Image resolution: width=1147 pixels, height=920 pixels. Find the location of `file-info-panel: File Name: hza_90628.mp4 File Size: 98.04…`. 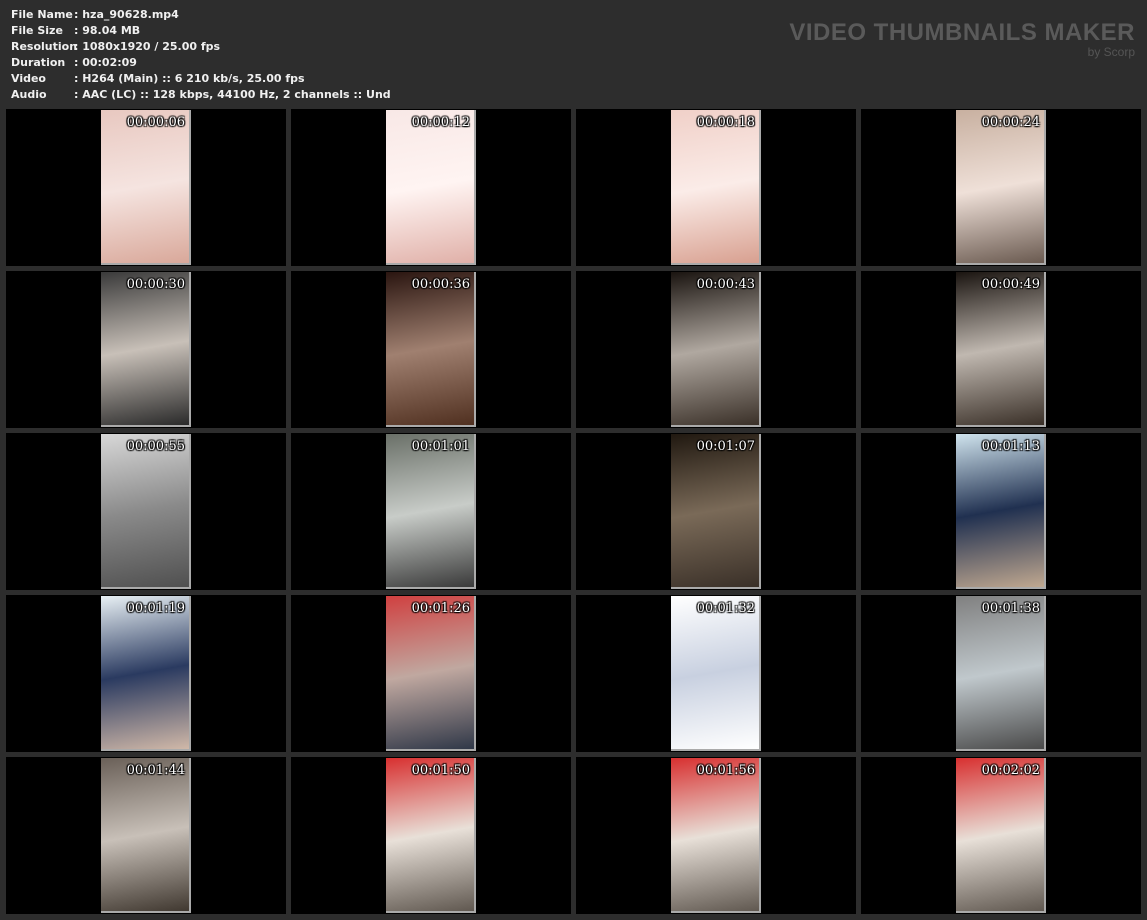

file-info-panel: File Name: hza_90628.mp4 File Size: 98.04… is located at coordinates (201, 55).